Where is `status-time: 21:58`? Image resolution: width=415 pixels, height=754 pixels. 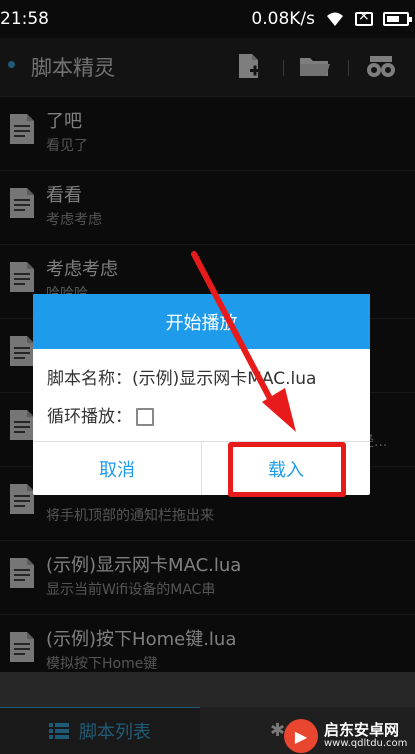
status-time: 21:58 is located at coordinates (24, 19).